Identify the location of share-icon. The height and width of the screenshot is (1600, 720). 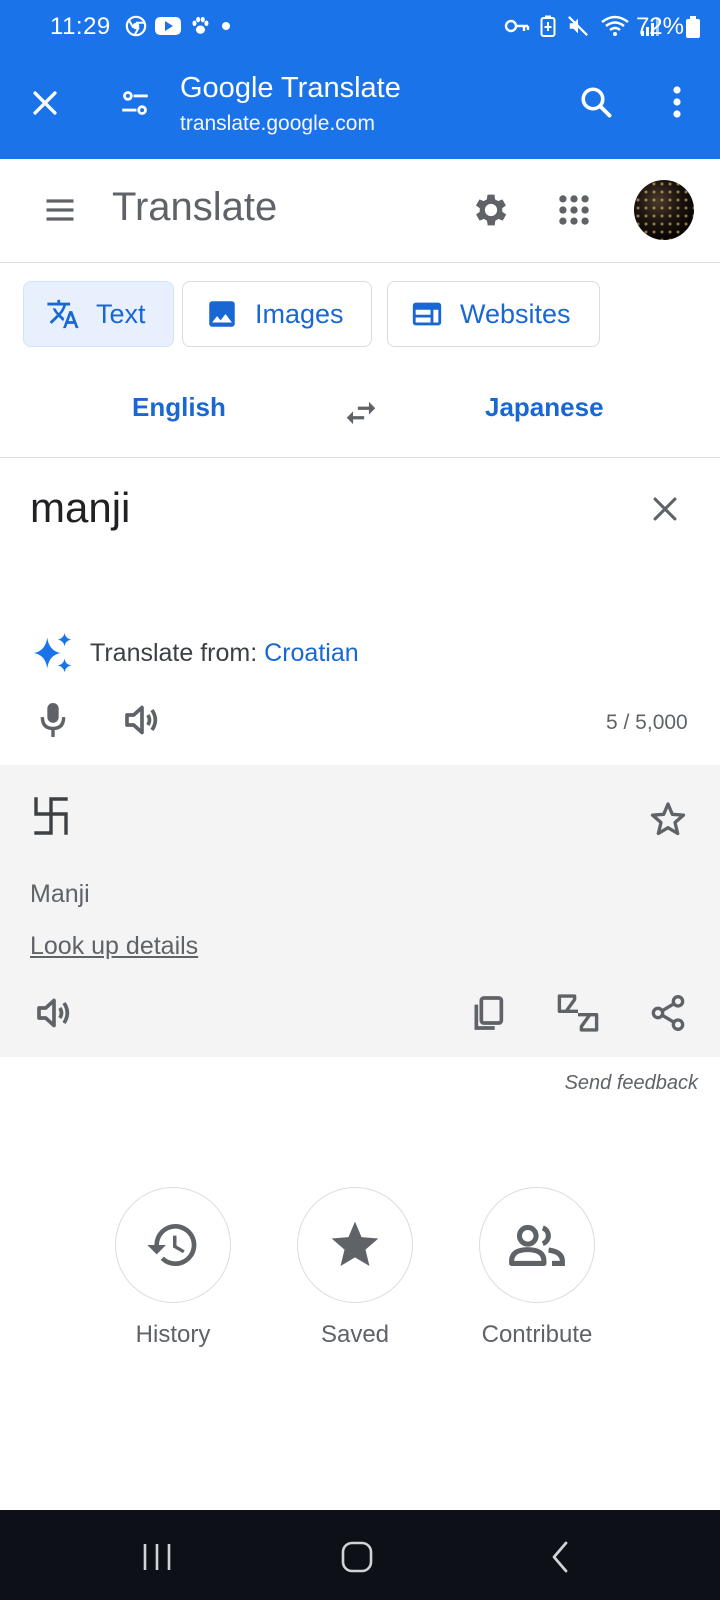
(668, 1013).